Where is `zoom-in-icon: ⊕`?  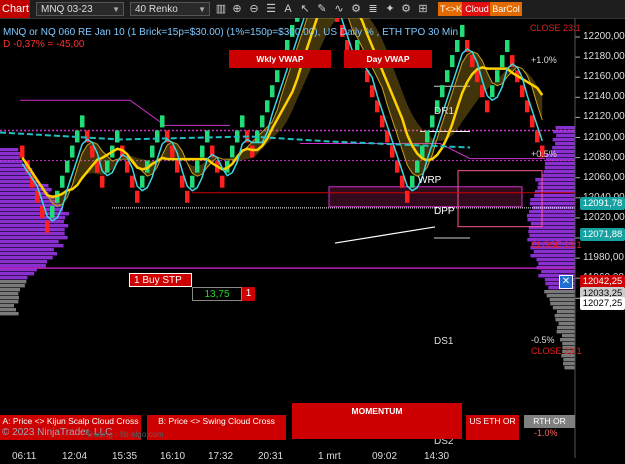 zoom-in-icon: ⊕ is located at coordinates (237, 9).